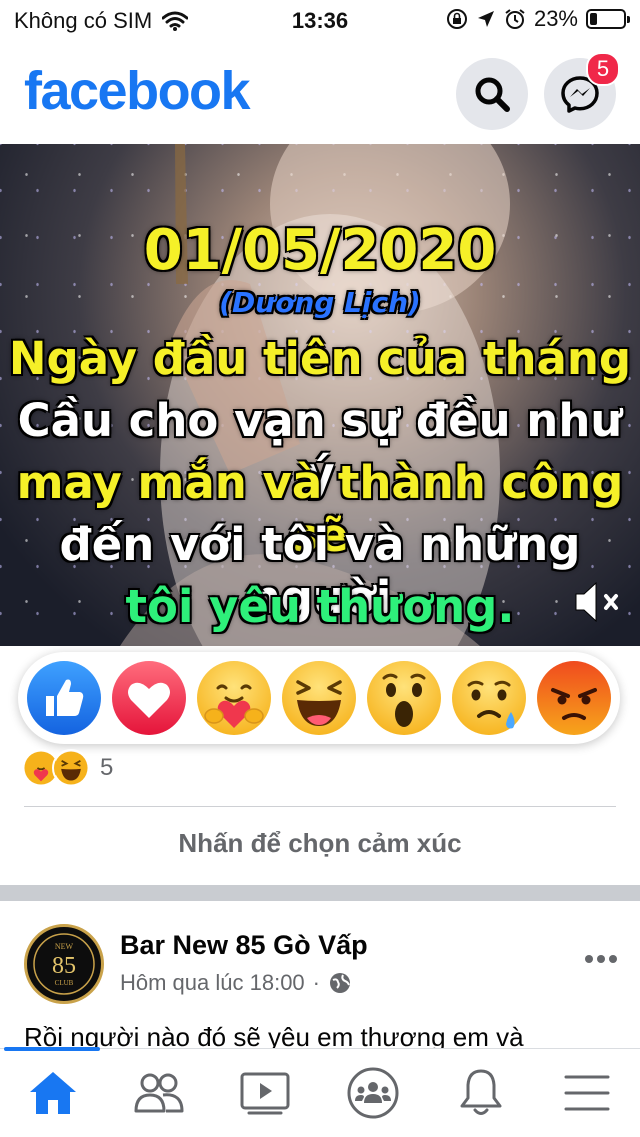 The height and width of the screenshot is (1137, 640). I want to click on reaction-picker, so click(319, 698).